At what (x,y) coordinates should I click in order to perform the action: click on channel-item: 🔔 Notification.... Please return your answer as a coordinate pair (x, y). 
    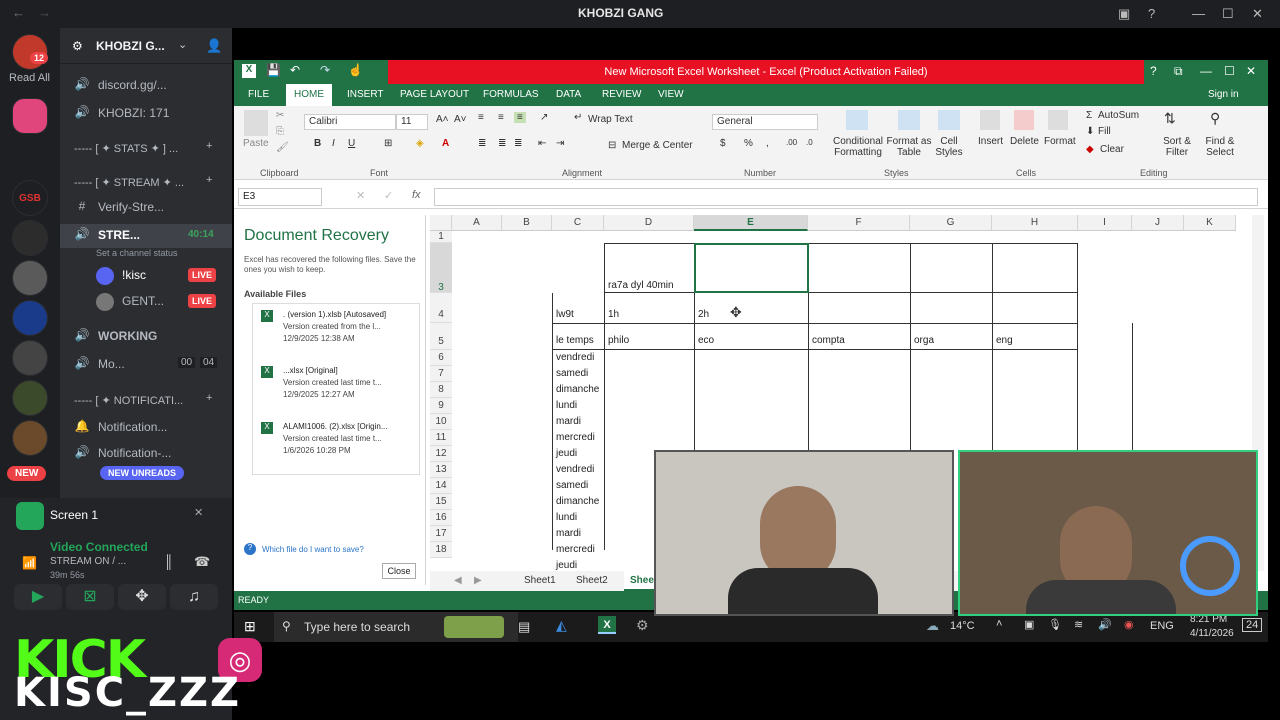
    Looking at the image, I should click on (146, 428).